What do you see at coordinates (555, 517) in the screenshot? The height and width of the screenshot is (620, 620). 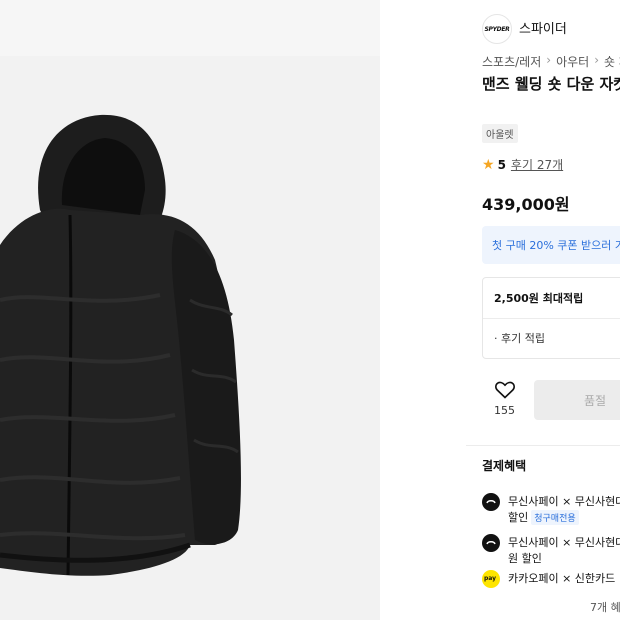 I see `benefit-badge: 청구매전용` at bounding box center [555, 517].